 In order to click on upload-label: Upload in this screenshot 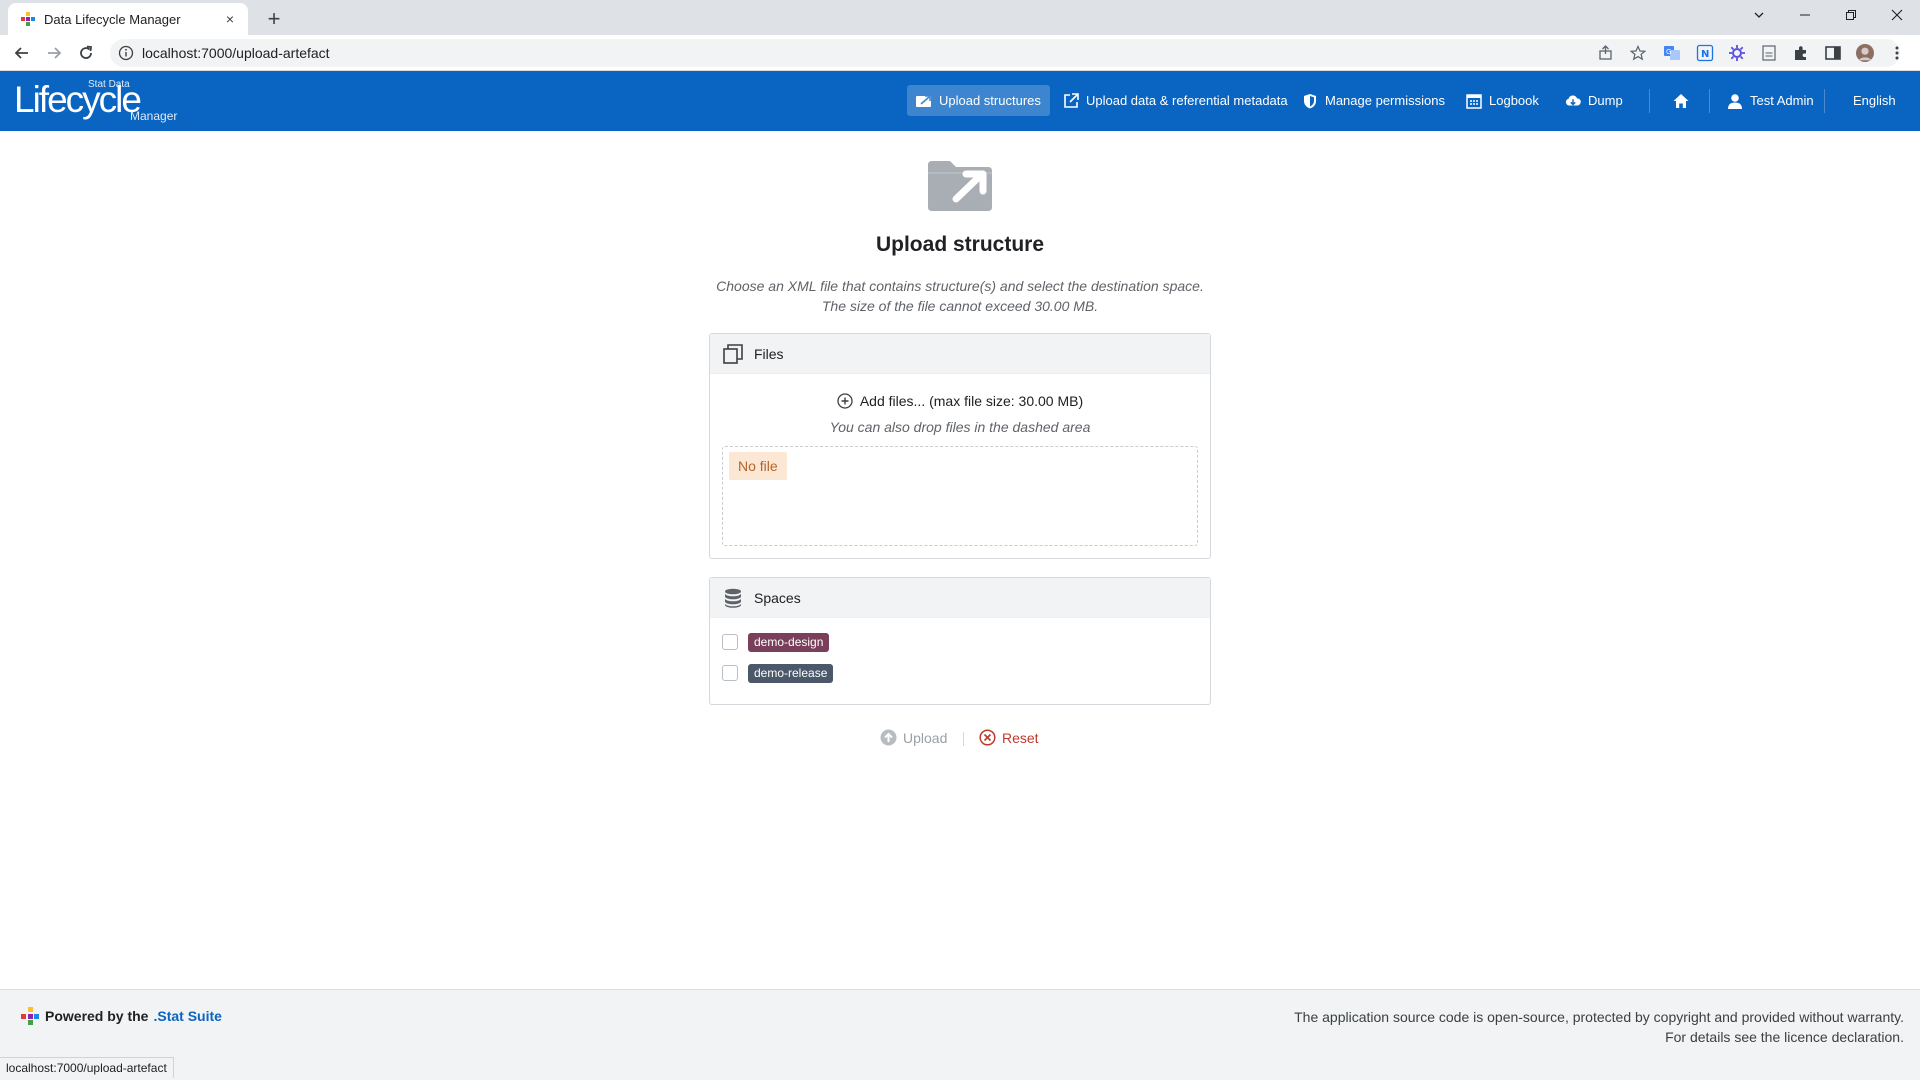, I will do `click(925, 737)`.